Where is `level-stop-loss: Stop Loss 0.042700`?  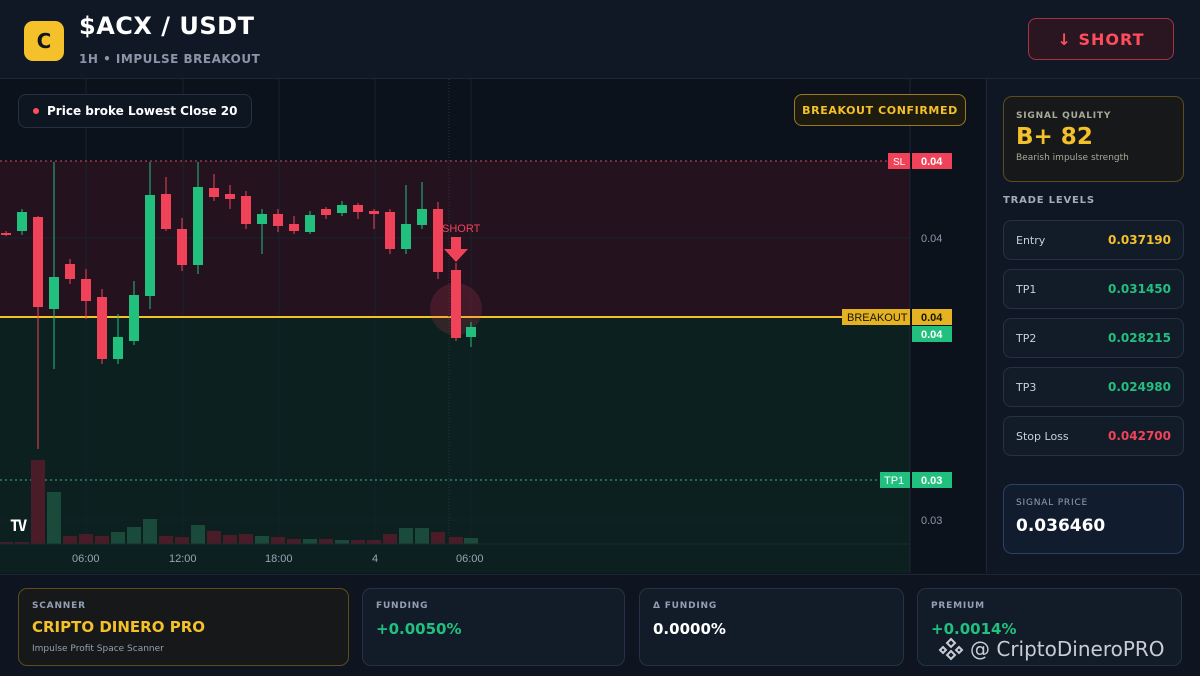 level-stop-loss: Stop Loss 0.042700 is located at coordinates (1093, 436).